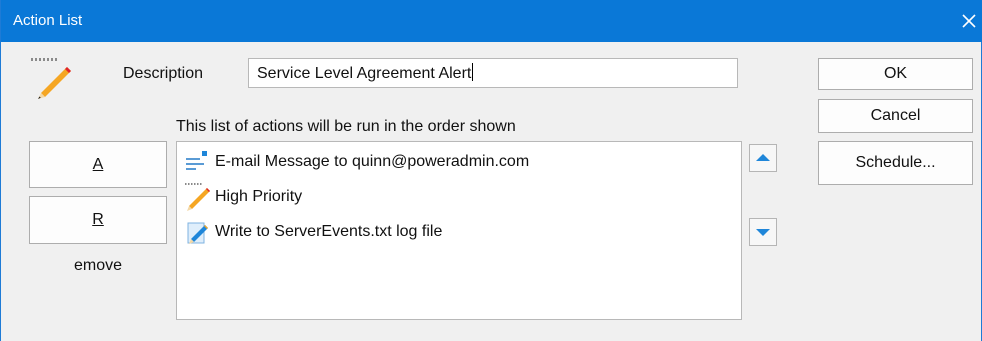 The image size is (982, 341). Describe the element at coordinates (473, 72) in the screenshot. I see `text-caret` at that location.